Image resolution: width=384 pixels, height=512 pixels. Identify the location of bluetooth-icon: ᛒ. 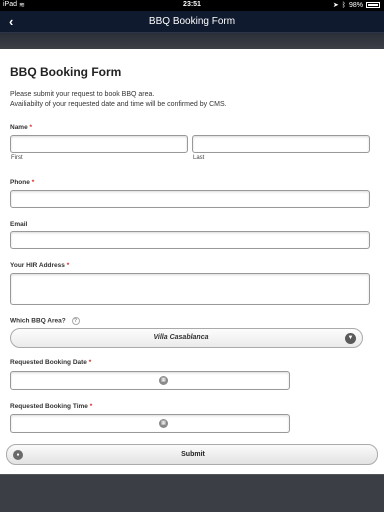
(343, 5).